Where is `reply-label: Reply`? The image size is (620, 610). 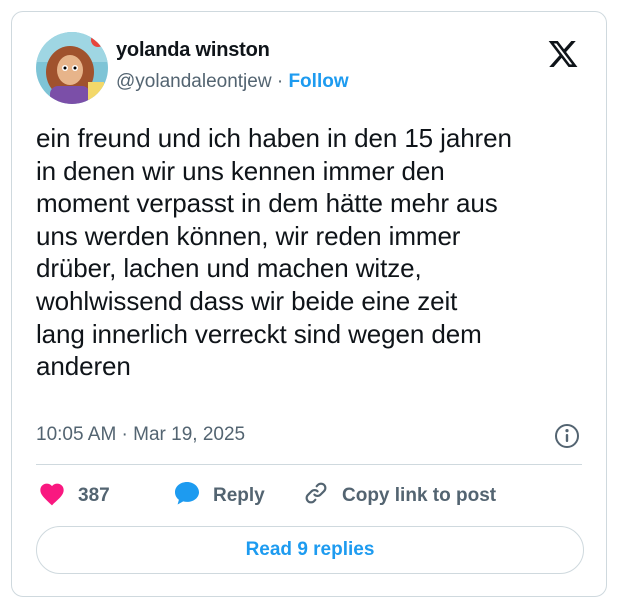
reply-label: Reply is located at coordinates (239, 495).